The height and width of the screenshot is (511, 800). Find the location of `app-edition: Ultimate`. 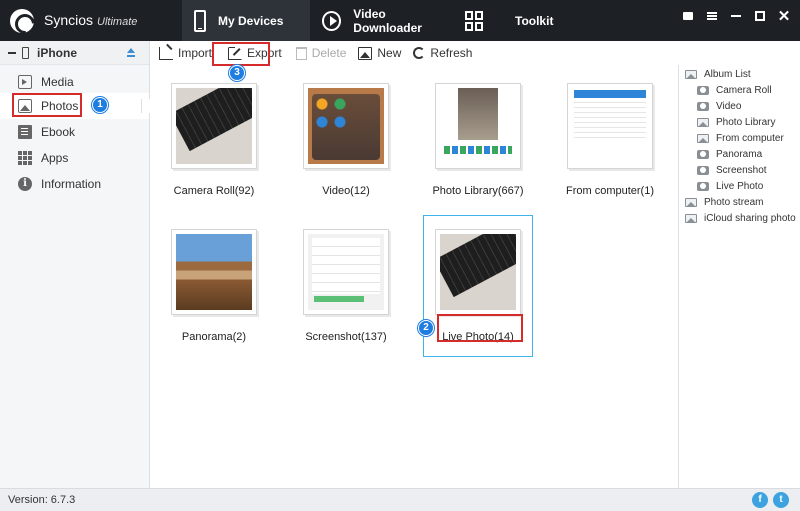

app-edition: Ultimate is located at coordinates (117, 22).